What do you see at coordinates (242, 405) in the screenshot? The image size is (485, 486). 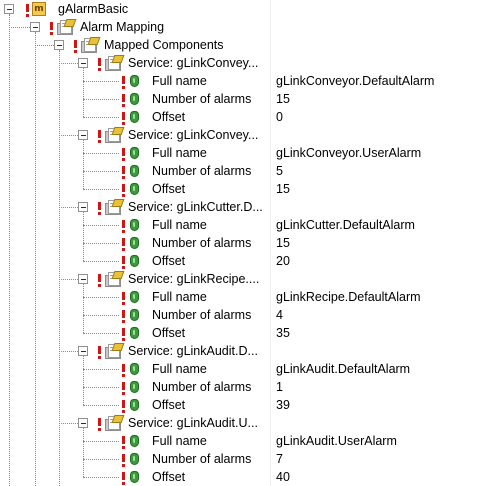 I see `tree-row-property: Offset 39` at bounding box center [242, 405].